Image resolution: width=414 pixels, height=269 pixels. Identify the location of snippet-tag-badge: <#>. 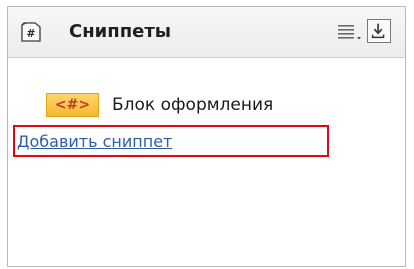
(72, 105).